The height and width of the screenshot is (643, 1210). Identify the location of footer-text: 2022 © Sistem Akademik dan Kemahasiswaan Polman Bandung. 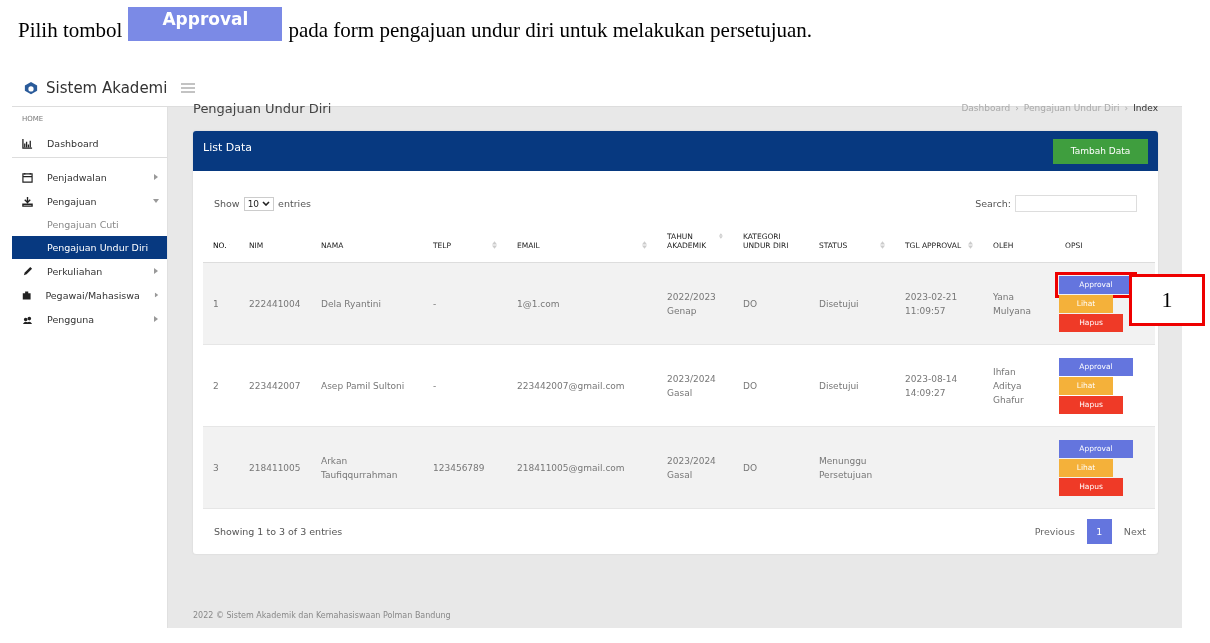
(322, 616).